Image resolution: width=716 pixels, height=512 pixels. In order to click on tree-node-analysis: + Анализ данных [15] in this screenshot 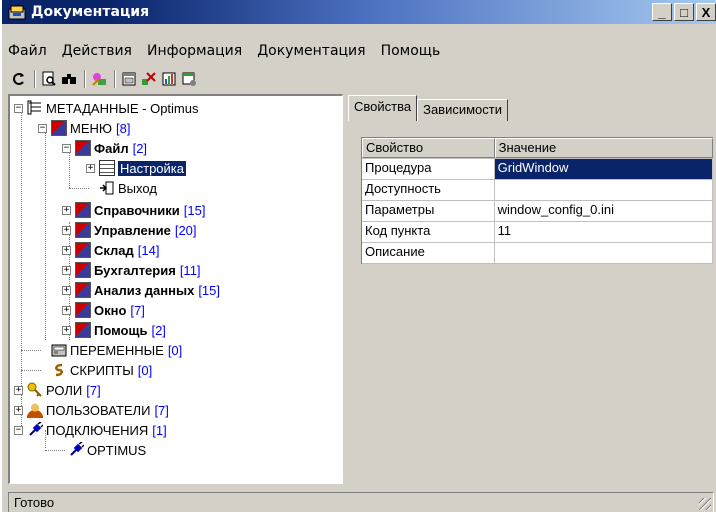, I will do `click(141, 290)`.